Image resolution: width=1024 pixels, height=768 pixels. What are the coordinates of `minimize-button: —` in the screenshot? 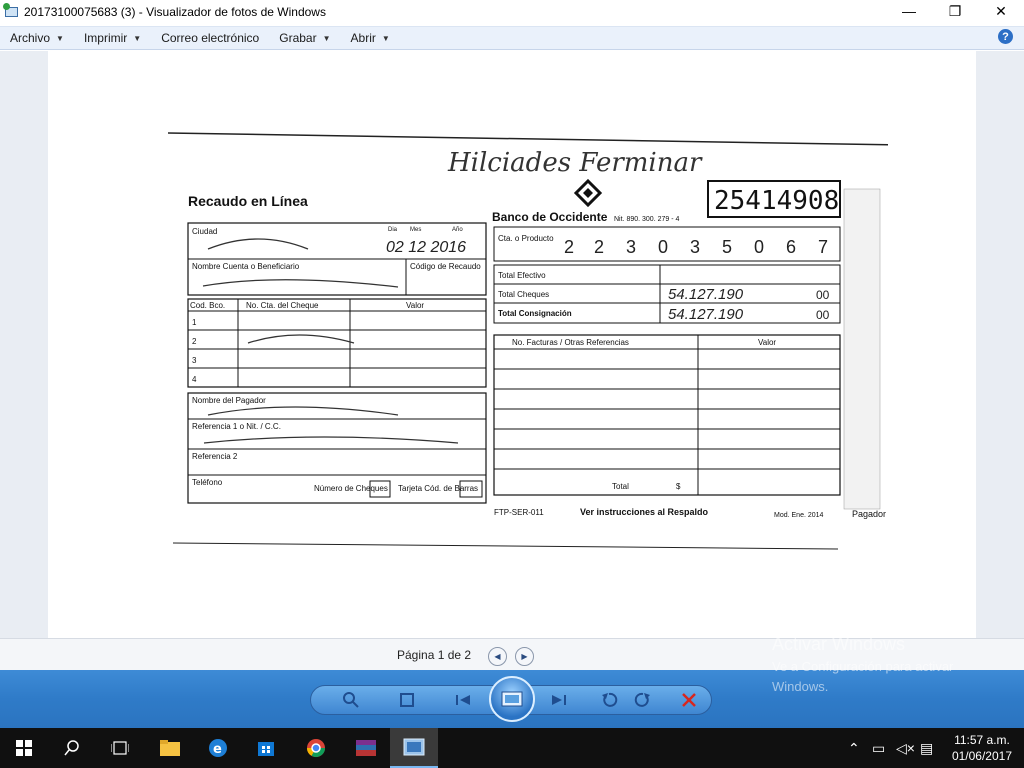 It's located at (909, 11).